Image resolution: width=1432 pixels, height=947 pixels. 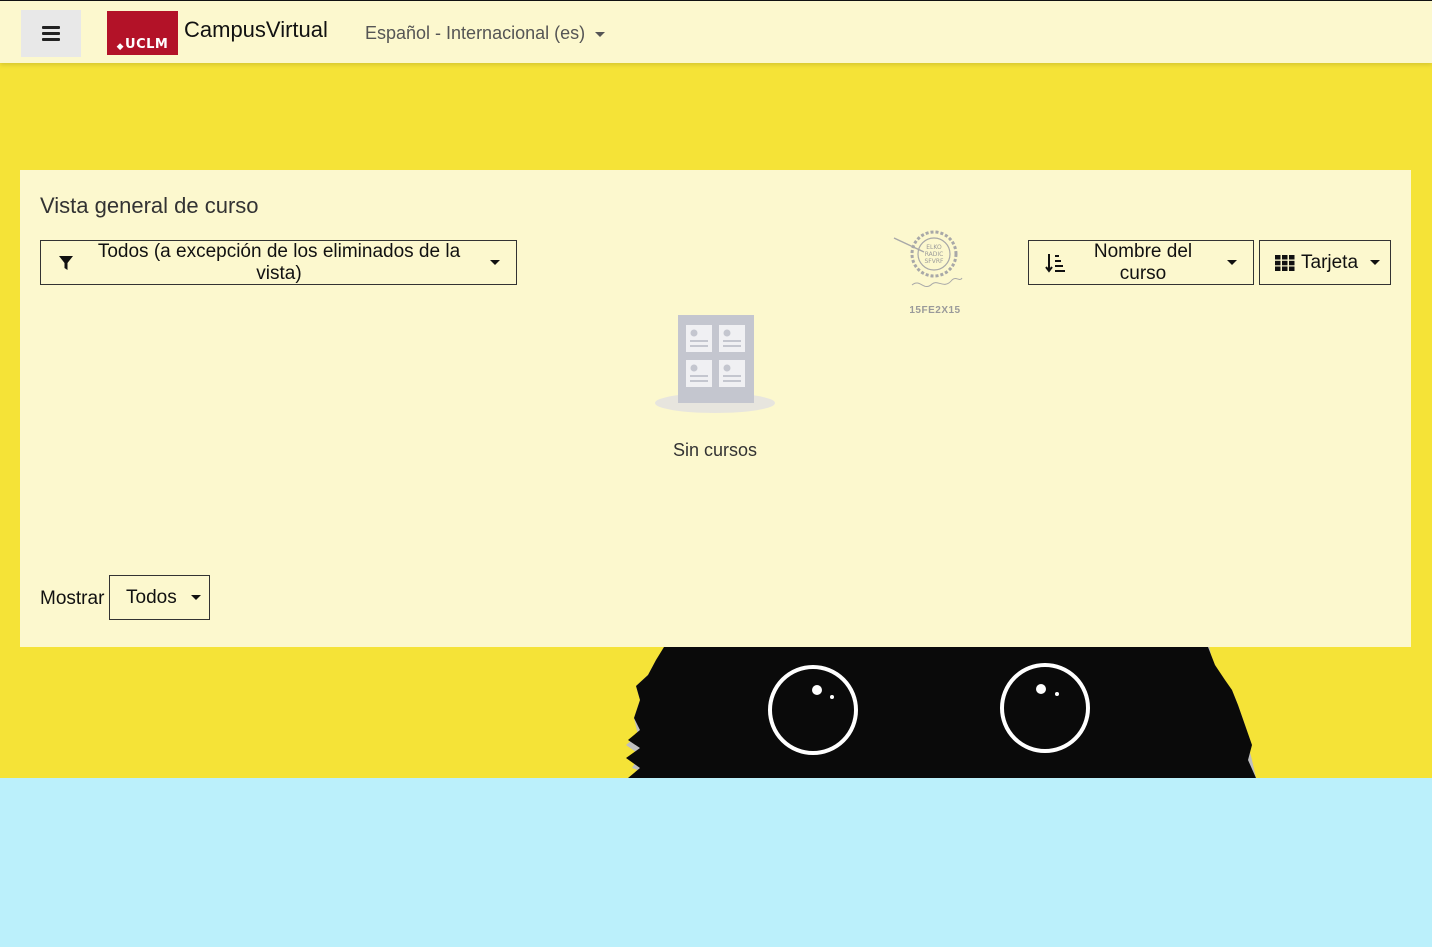 I want to click on svg-text: RADIC, so click(x=934, y=254).